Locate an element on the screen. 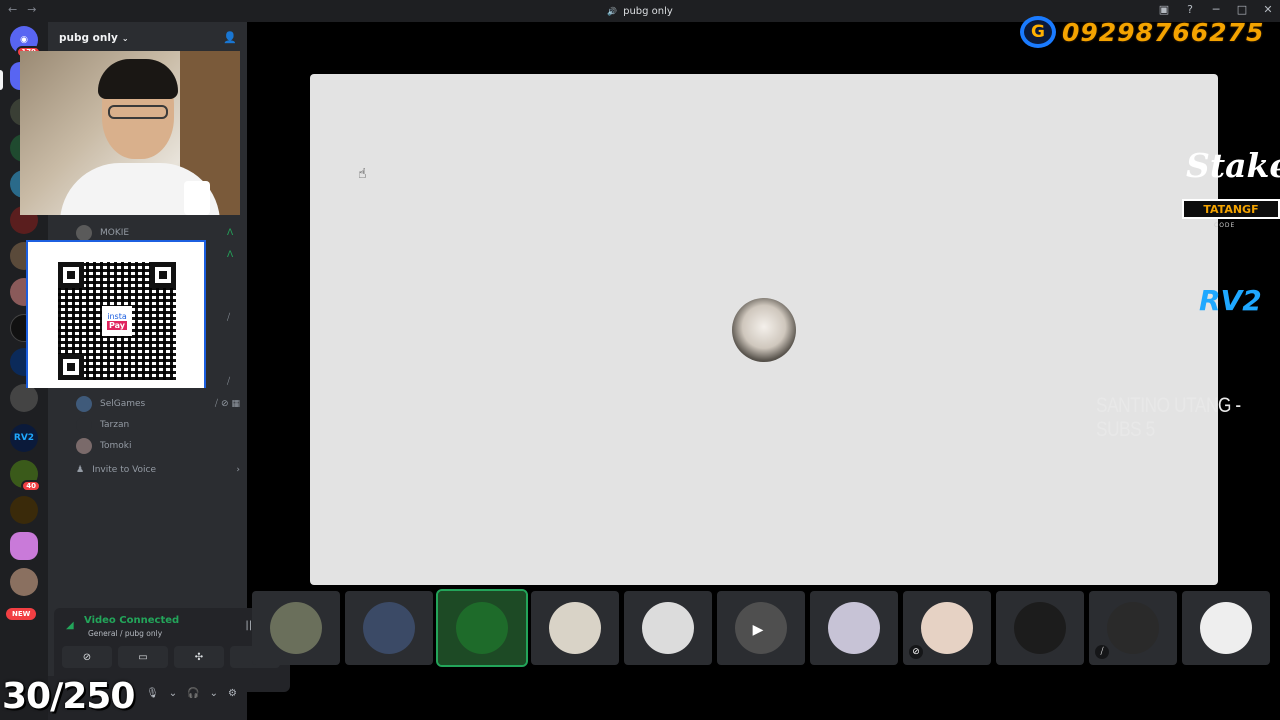 The width and height of the screenshot is (1280, 720). invite-user-icon: 👤 is located at coordinates (230, 37).